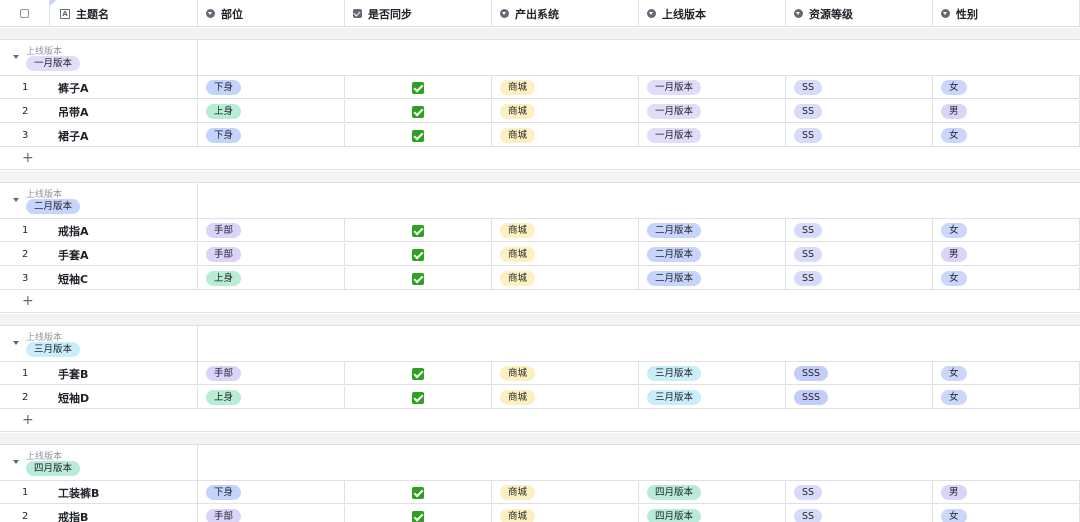  I want to click on topic-name-cell: 吊带A, so click(124, 111).